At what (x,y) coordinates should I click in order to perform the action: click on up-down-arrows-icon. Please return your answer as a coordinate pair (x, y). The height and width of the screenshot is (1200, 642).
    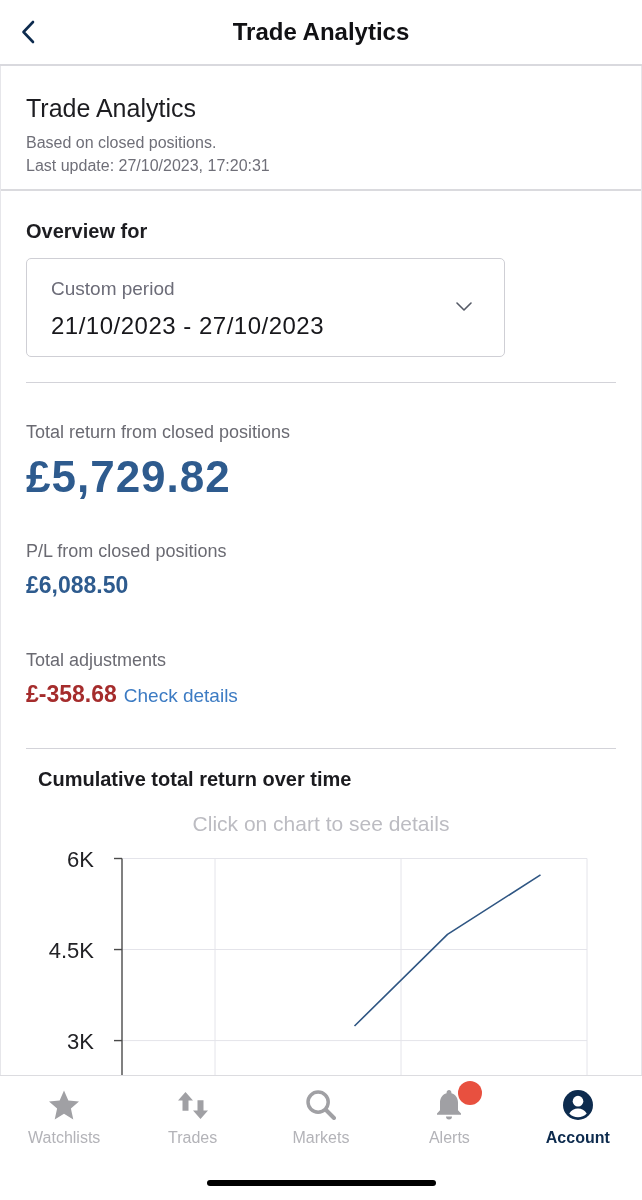
    Looking at the image, I should click on (192, 1105).